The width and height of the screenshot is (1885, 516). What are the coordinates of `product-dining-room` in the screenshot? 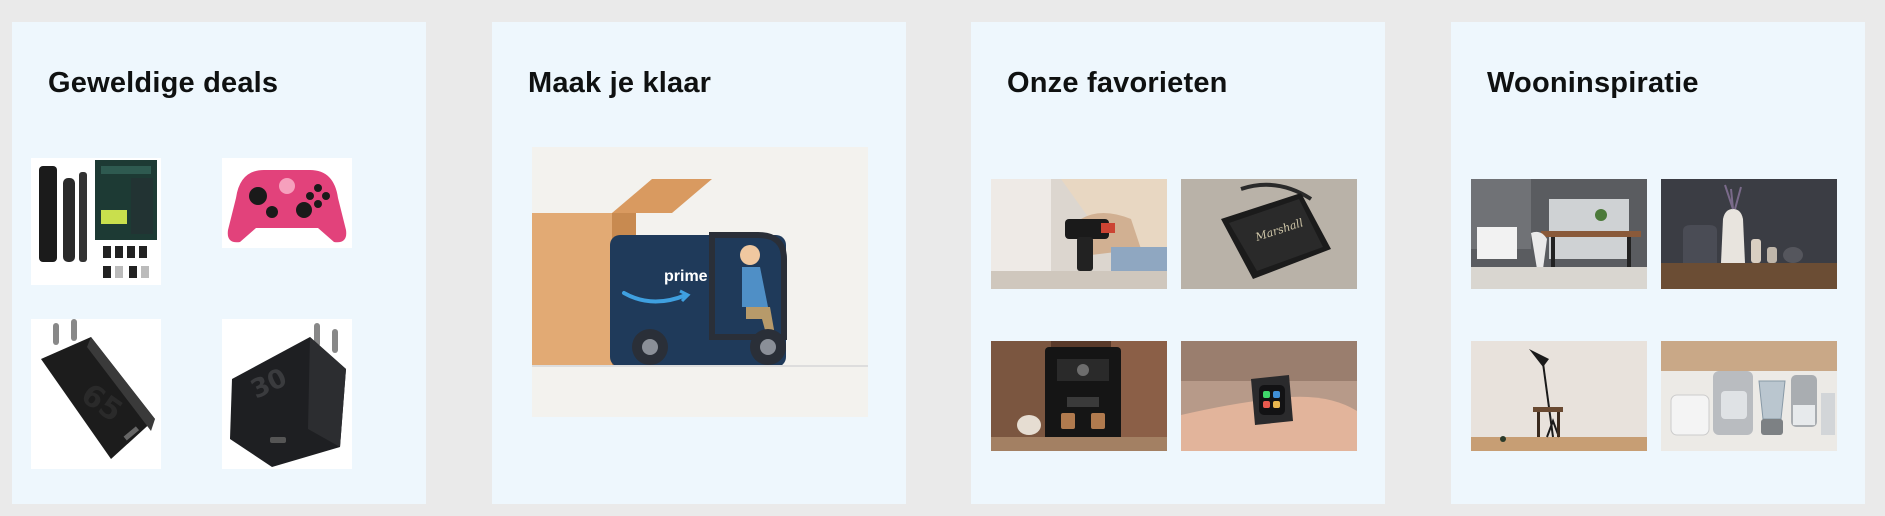 It's located at (1559, 234).